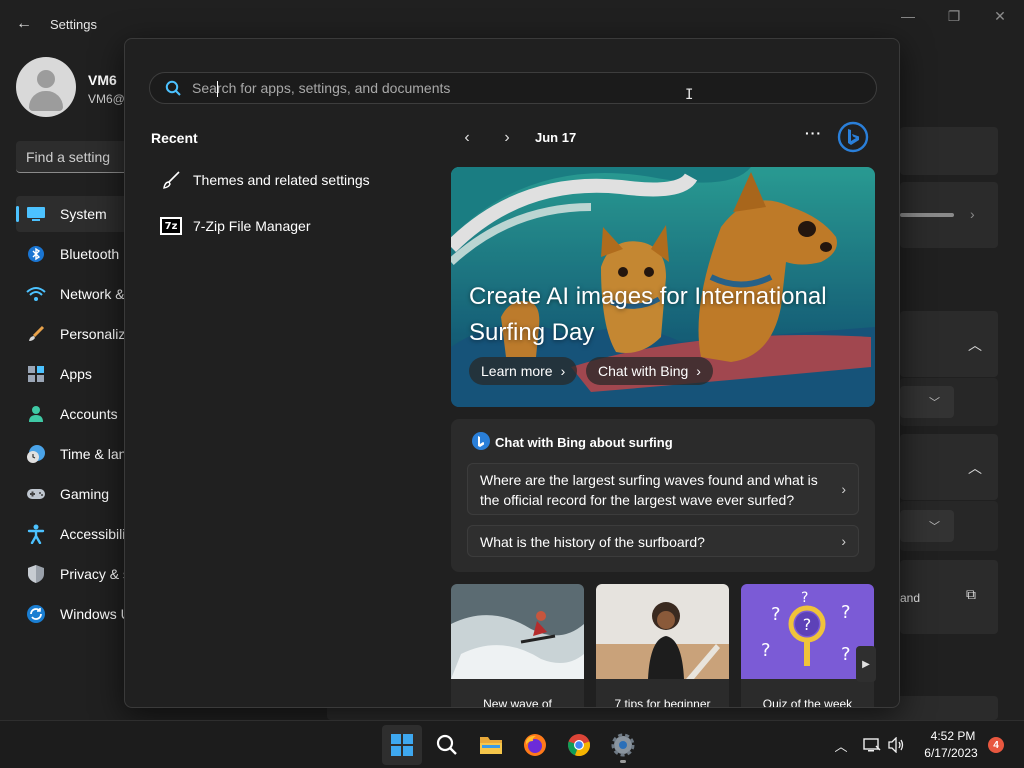 The width and height of the screenshot is (1024, 768). Describe the element at coordinates (1000, 18) in the screenshot. I see `close-button: ✕` at that location.